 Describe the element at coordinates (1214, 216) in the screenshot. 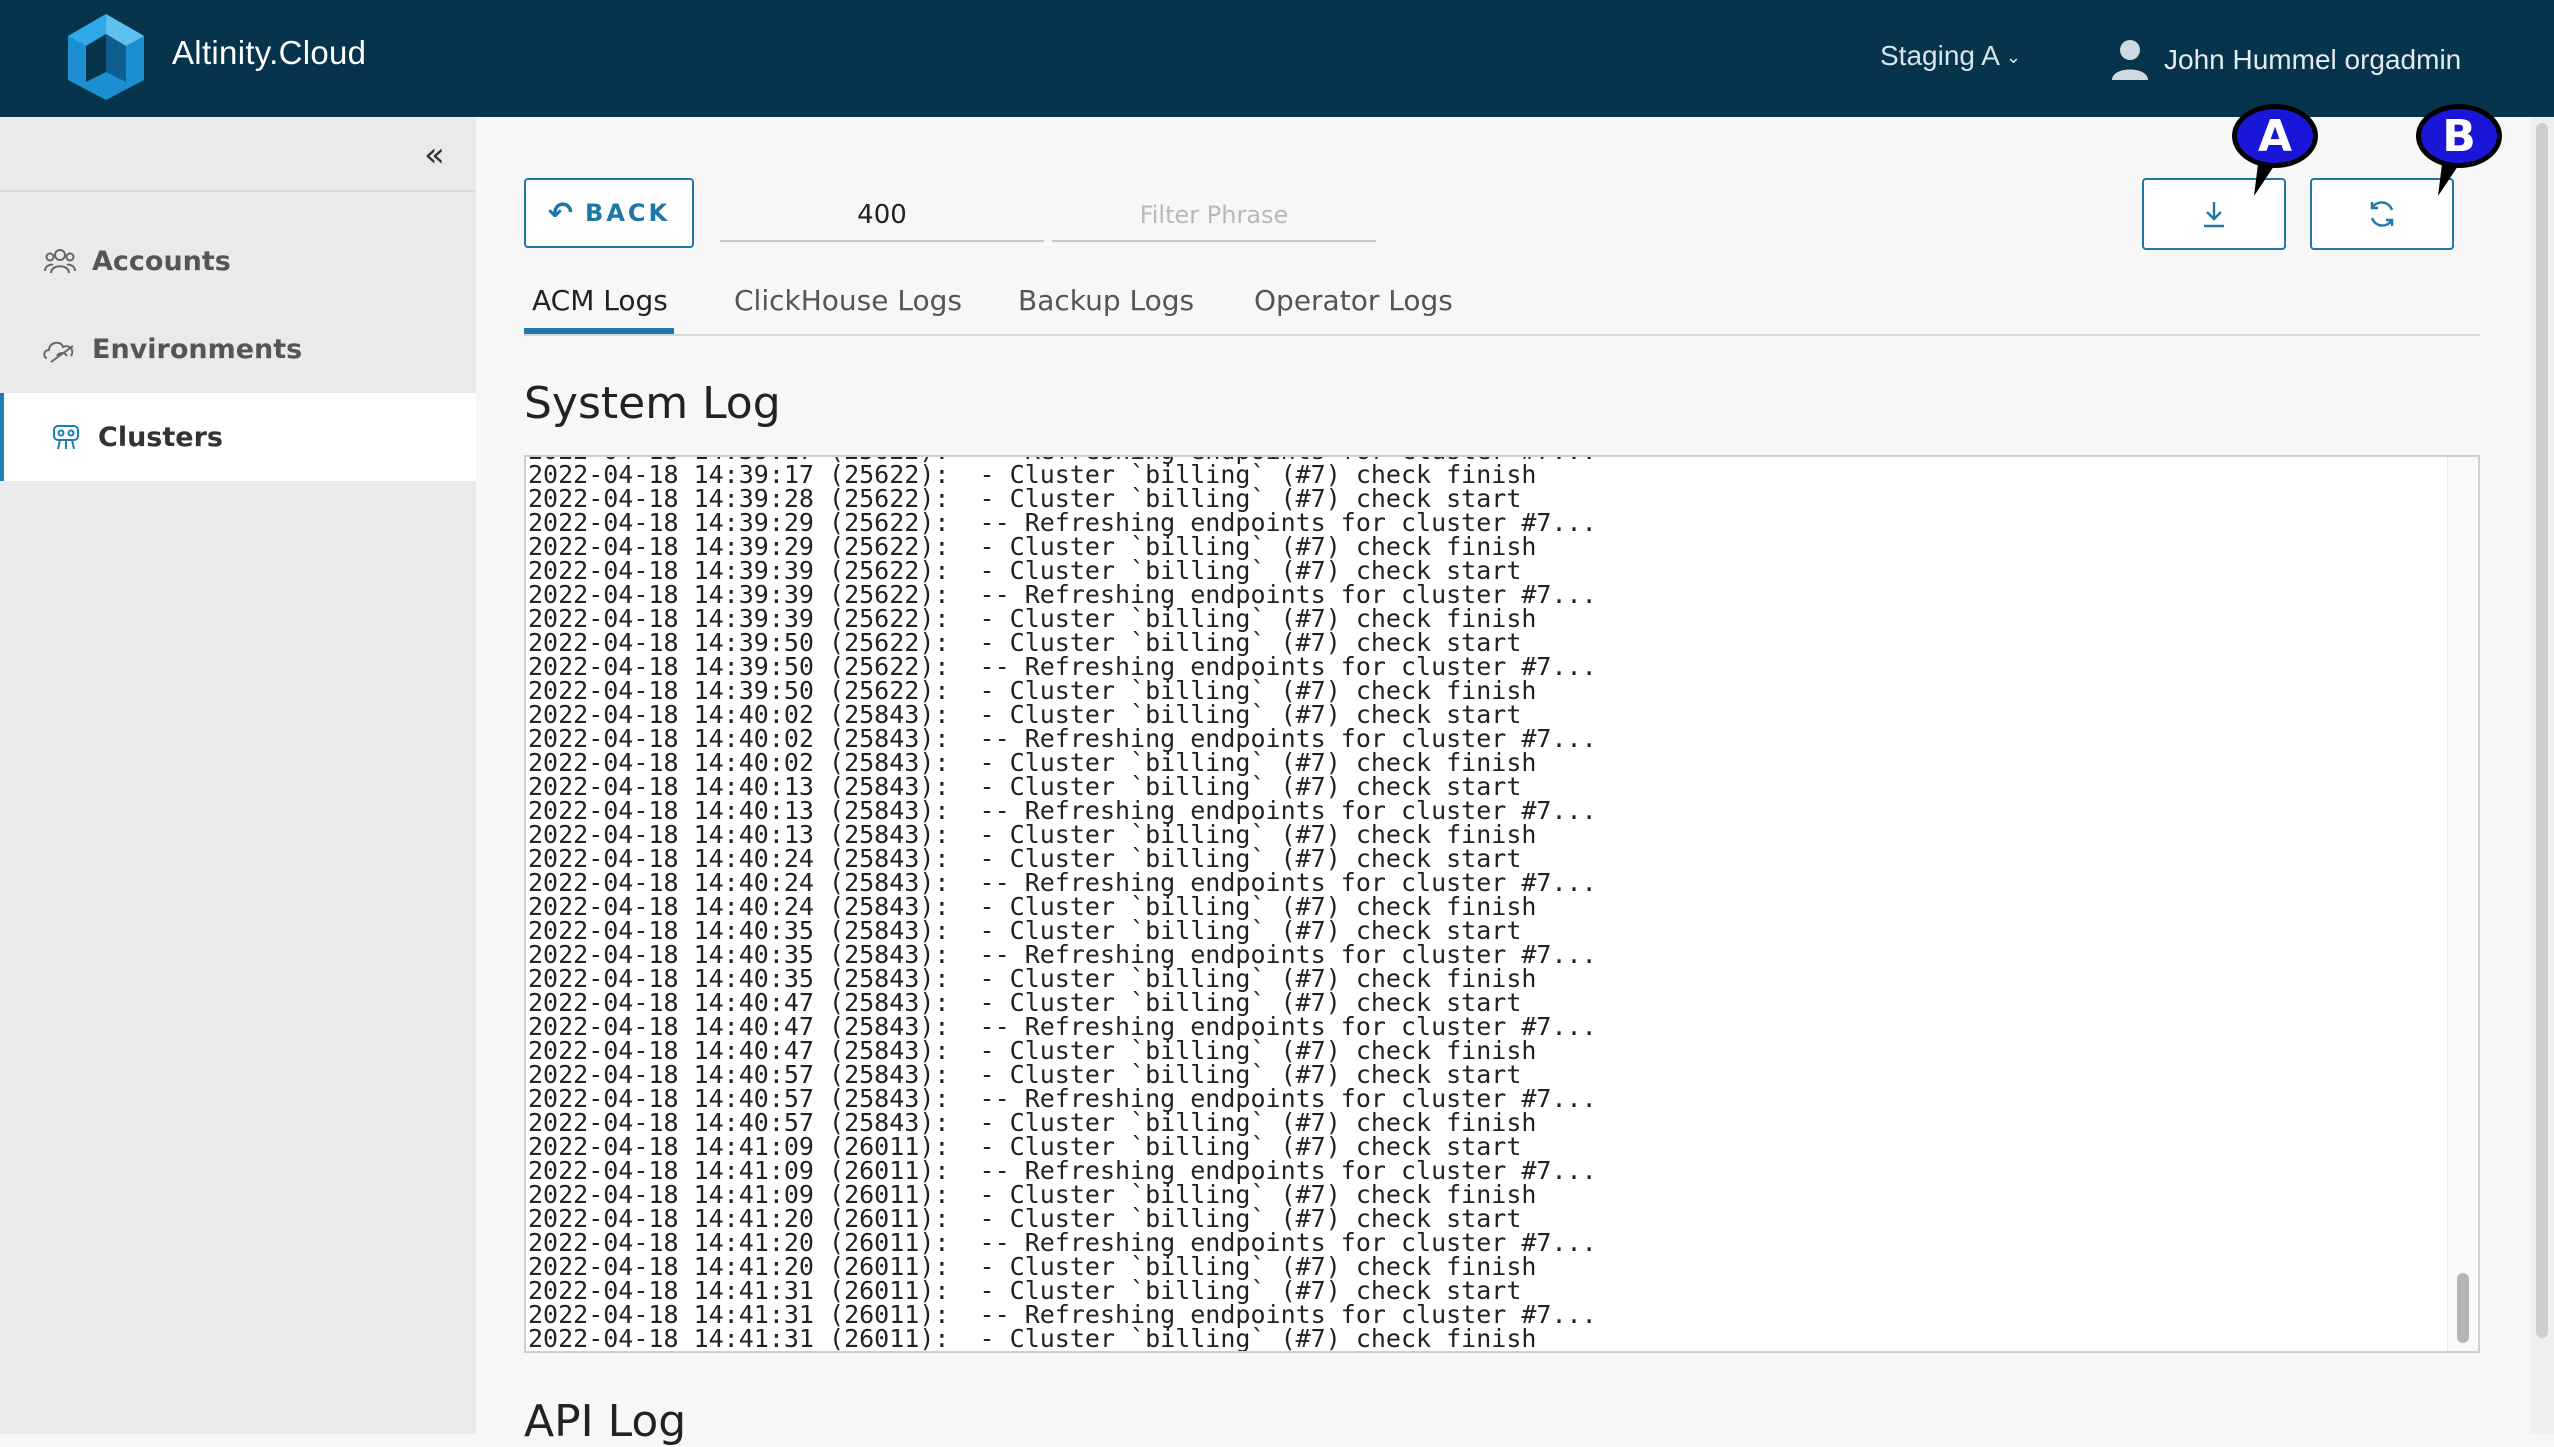

I see `filter-phrase-input` at that location.